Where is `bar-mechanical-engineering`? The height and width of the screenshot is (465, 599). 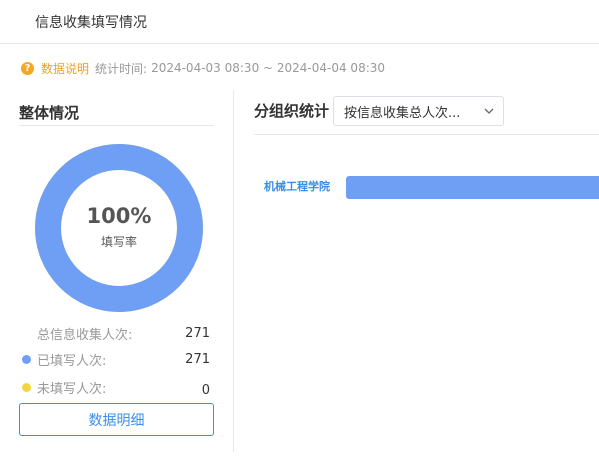 bar-mechanical-engineering is located at coordinates (472, 187).